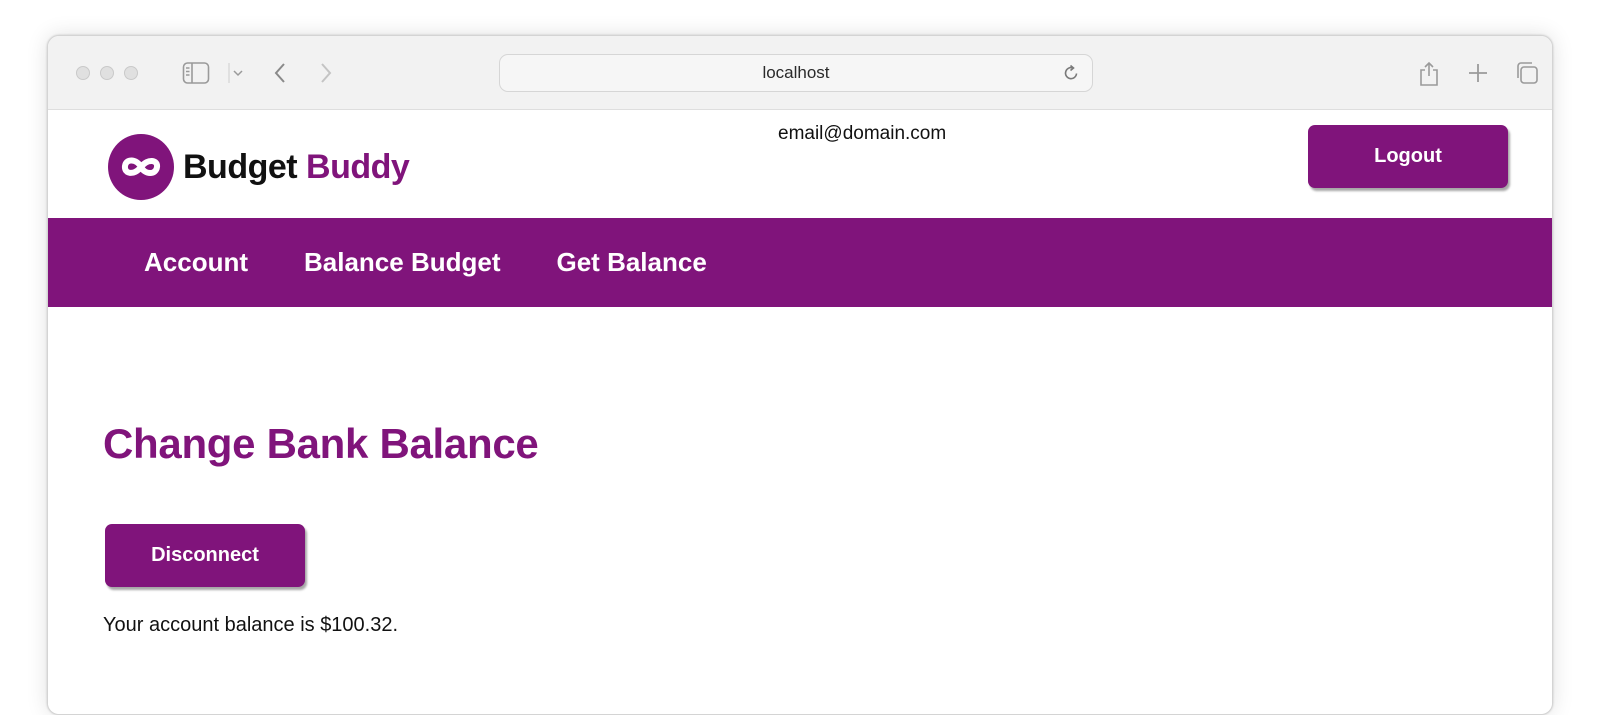 The width and height of the screenshot is (1600, 715). What do you see at coordinates (1478, 73) in the screenshot?
I see `plus-icon` at bounding box center [1478, 73].